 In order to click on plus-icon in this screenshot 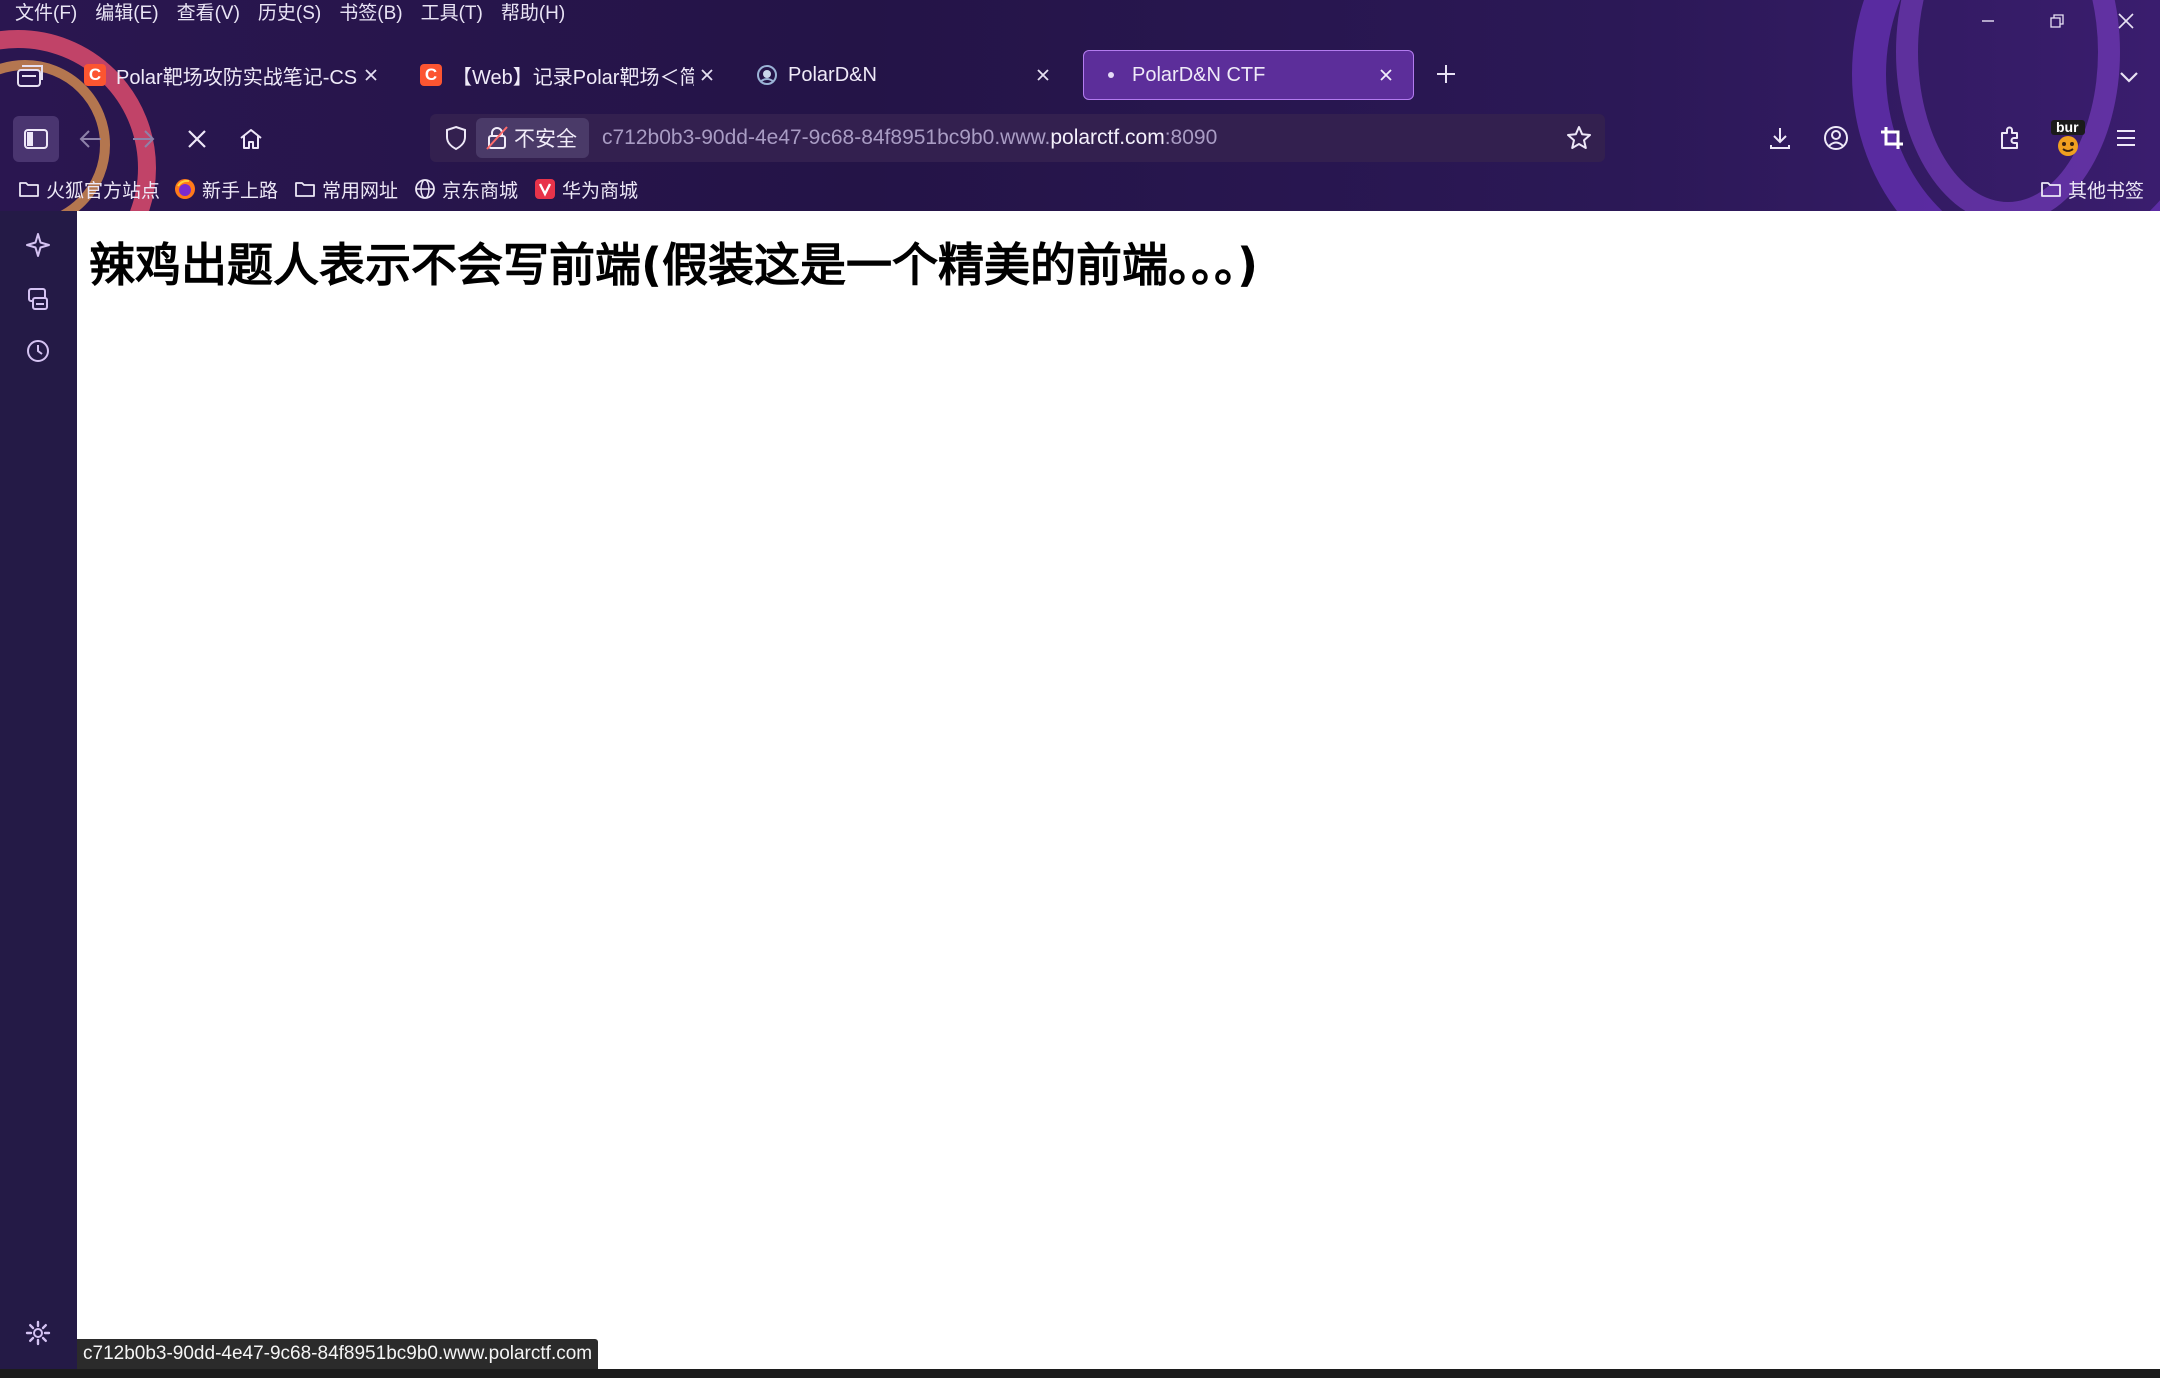, I will do `click(1446, 74)`.